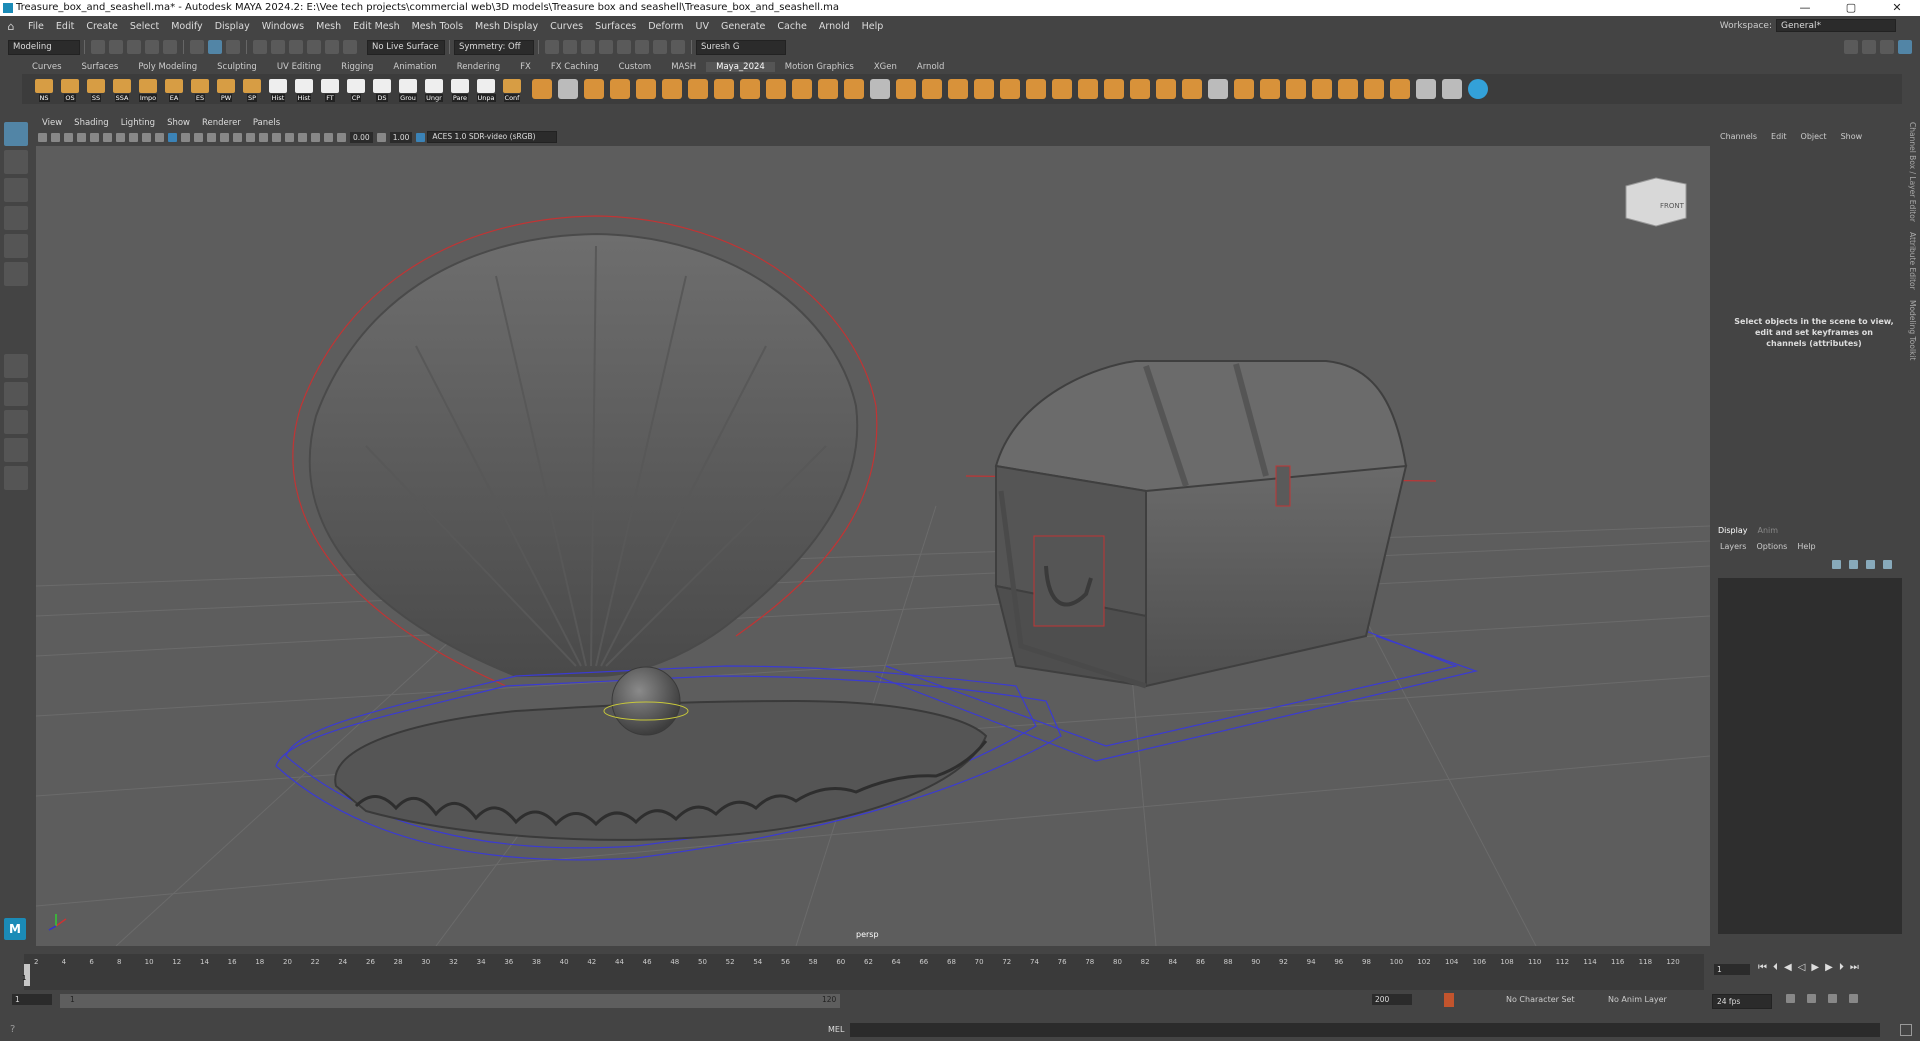 This screenshot has width=1920, height=1041. Describe the element at coordinates (197, 47) in the screenshot. I see `select-hierarchy-icon` at that location.